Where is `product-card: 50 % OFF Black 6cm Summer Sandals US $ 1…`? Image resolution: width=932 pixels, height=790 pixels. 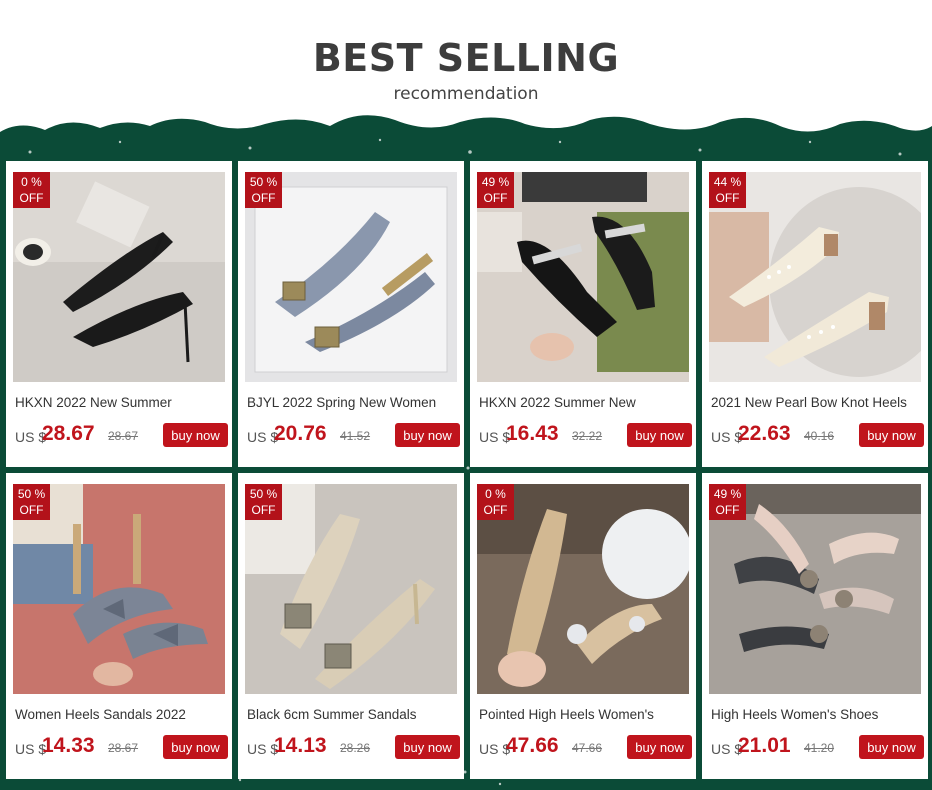 product-card: 50 % OFF Black 6cm Summer Sandals US $ 1… is located at coordinates (351, 626).